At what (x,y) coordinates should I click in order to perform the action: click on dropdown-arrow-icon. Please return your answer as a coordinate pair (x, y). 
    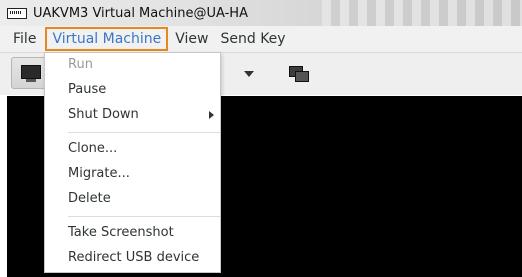
    Looking at the image, I should click on (249, 74).